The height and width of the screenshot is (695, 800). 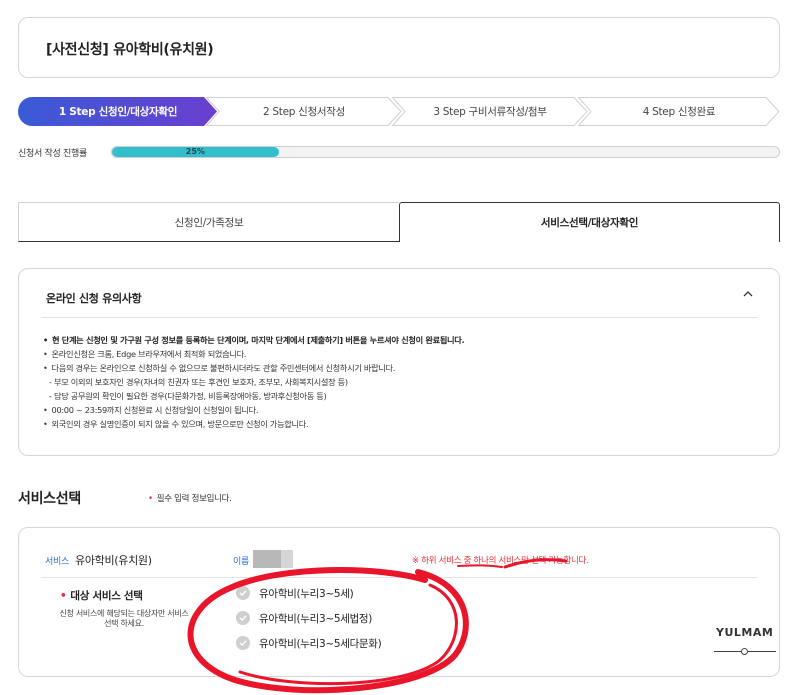 I want to click on tab-applicant-family: 신청인/가족정보, so click(x=208, y=222).